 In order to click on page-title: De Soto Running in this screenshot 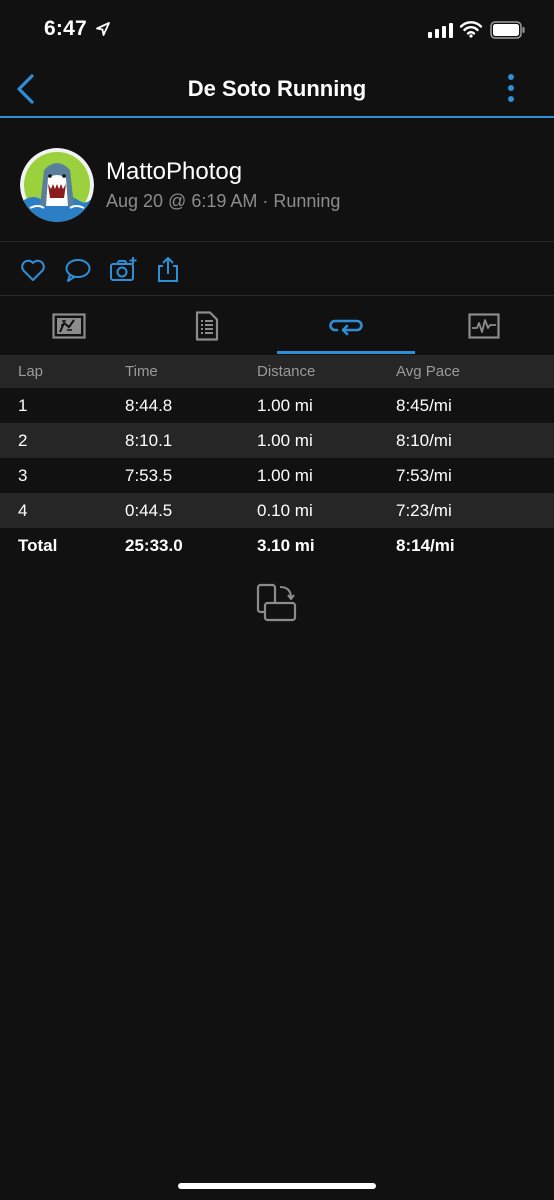, I will do `click(277, 88)`.